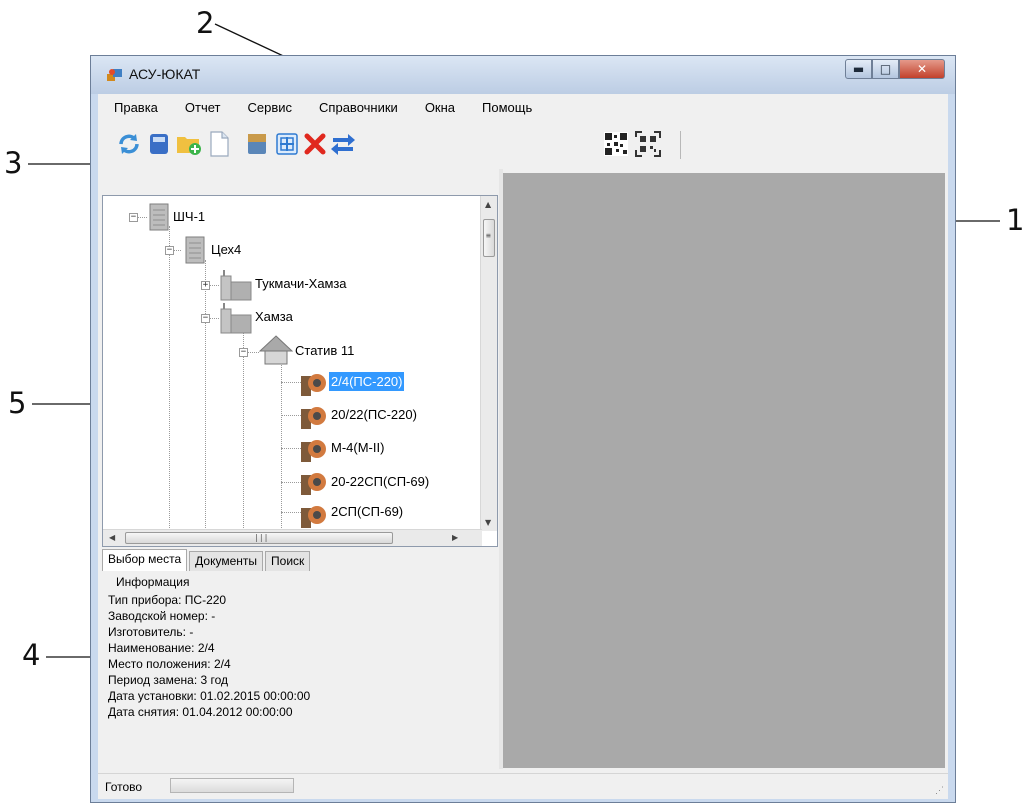 The width and height of the screenshot is (1027, 809). What do you see at coordinates (858, 69) in the screenshot?
I see `minimize-button: ▬` at bounding box center [858, 69].